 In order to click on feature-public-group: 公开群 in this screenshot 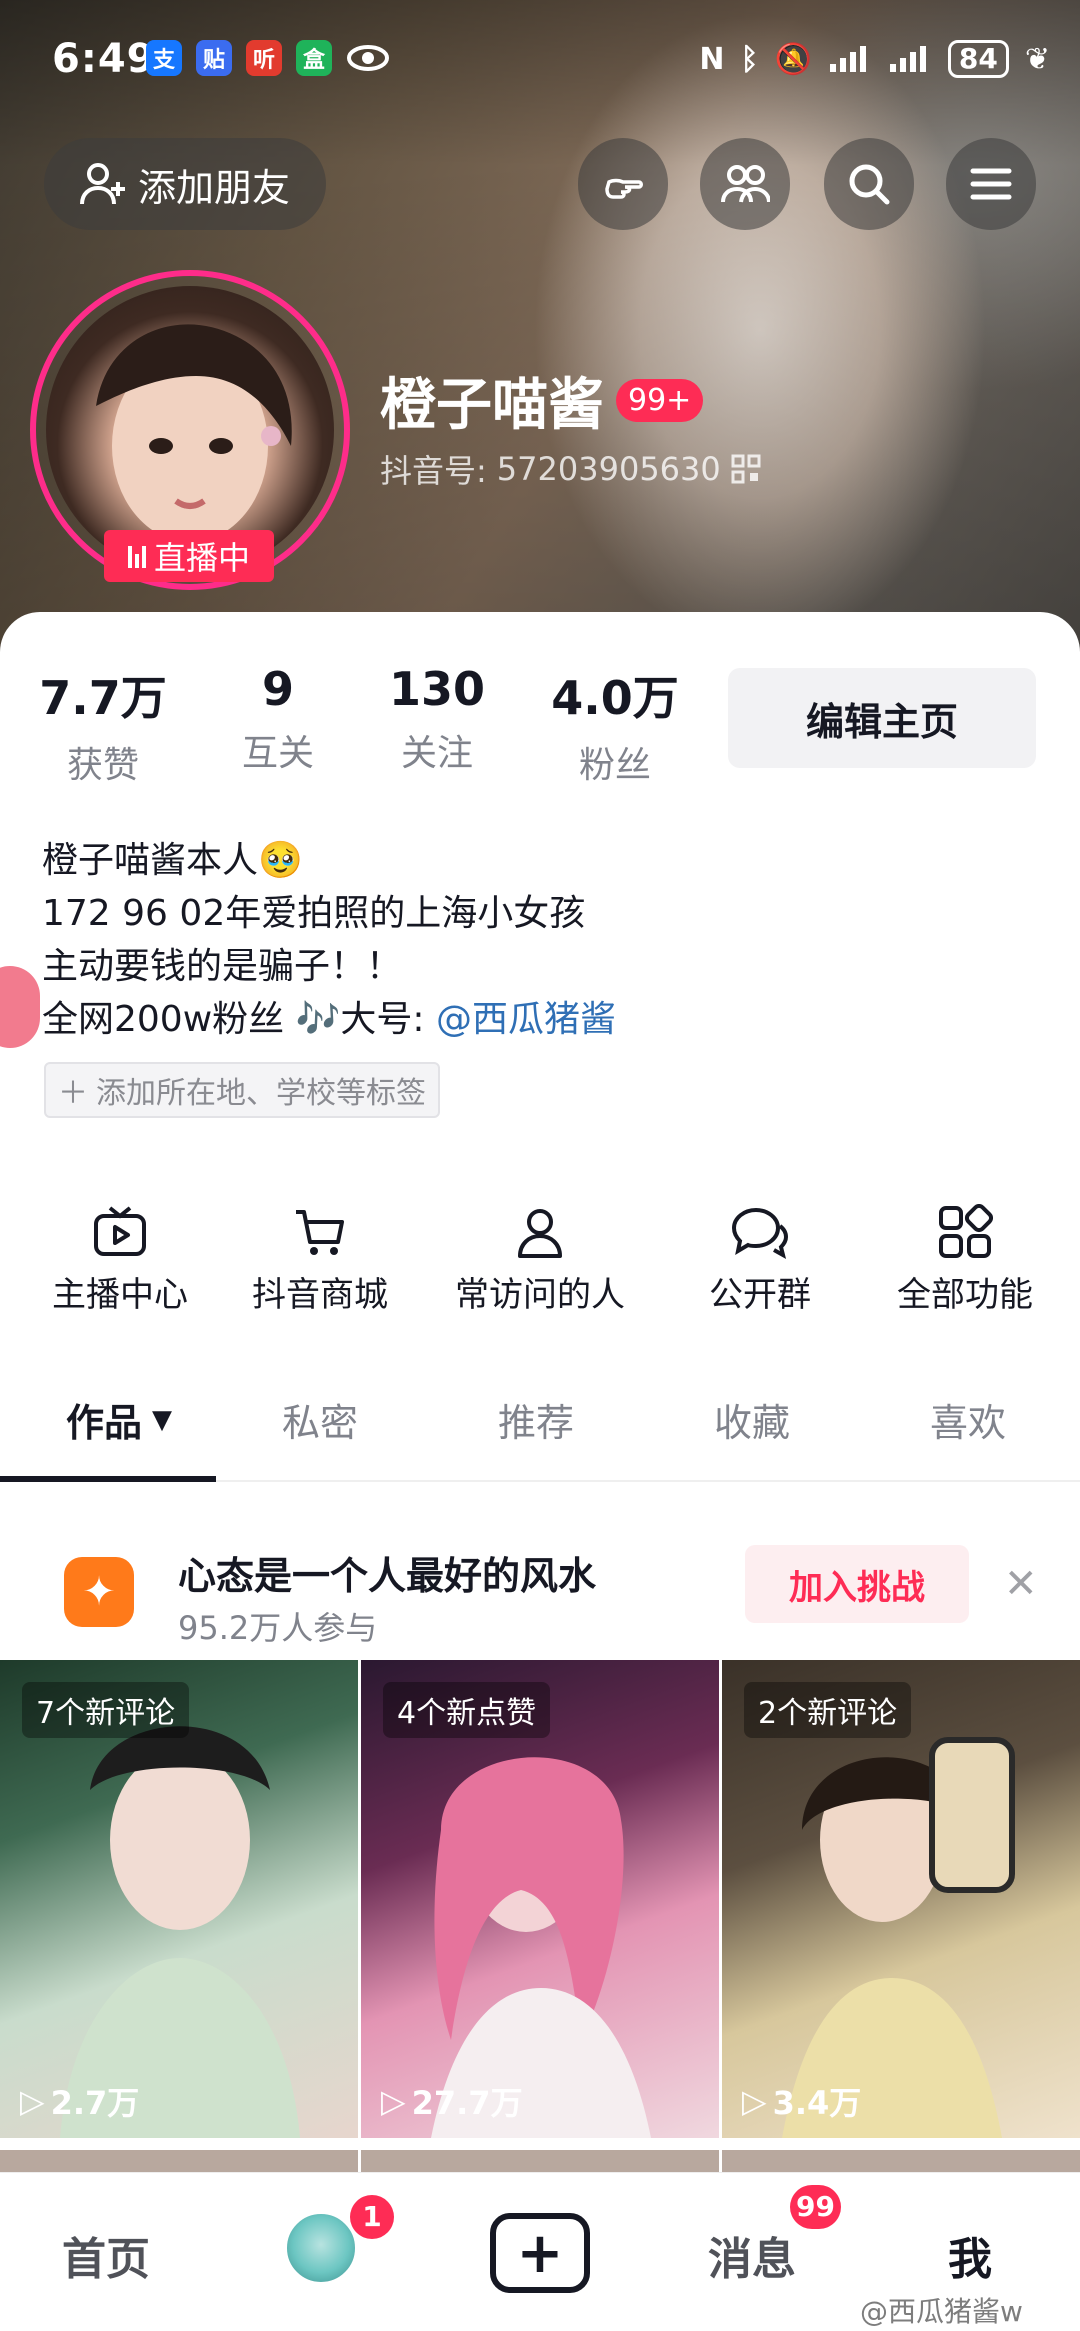, I will do `click(760, 1256)`.